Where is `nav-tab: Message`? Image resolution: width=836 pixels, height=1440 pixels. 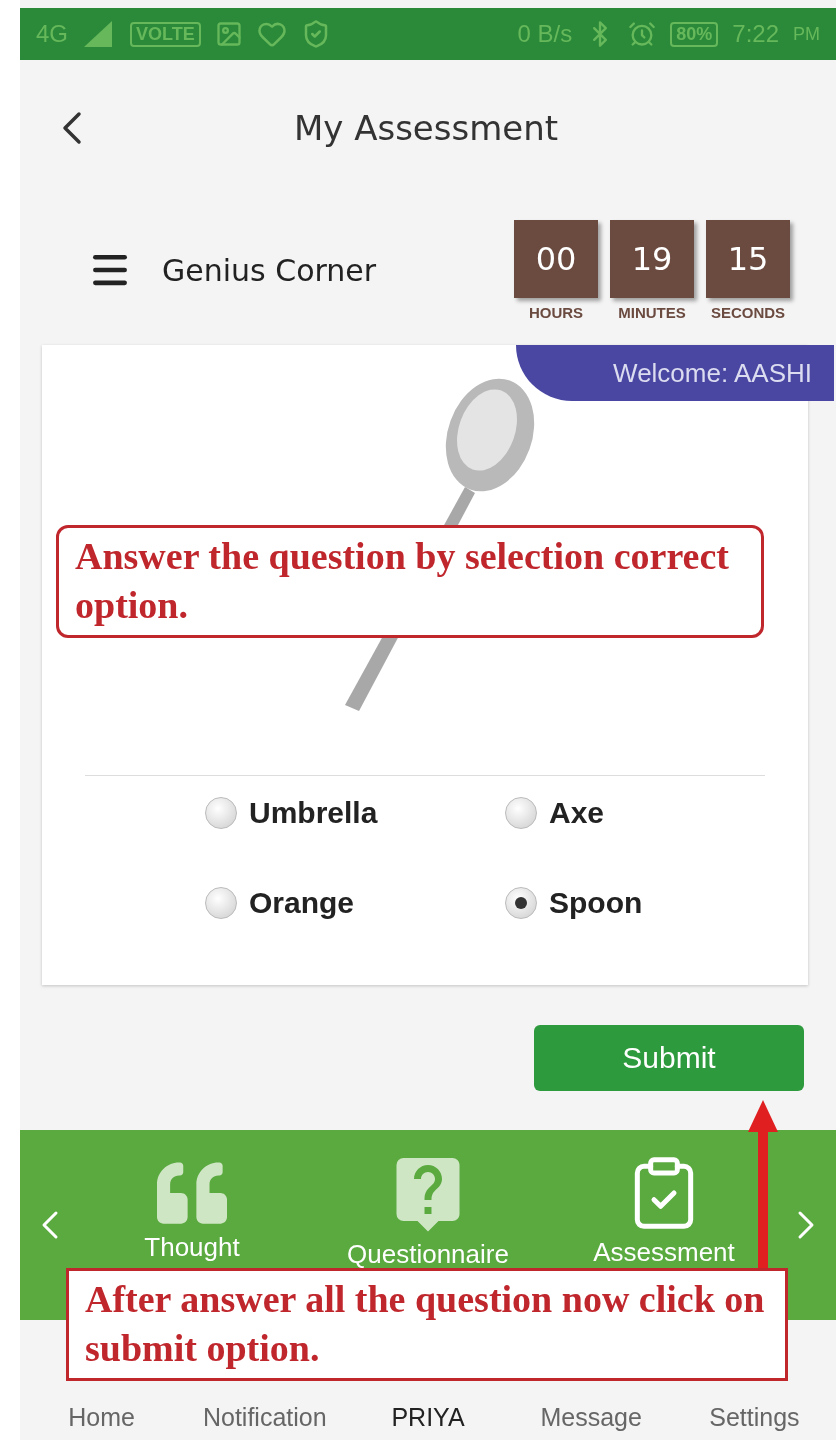
nav-tab: Message is located at coordinates (591, 1417).